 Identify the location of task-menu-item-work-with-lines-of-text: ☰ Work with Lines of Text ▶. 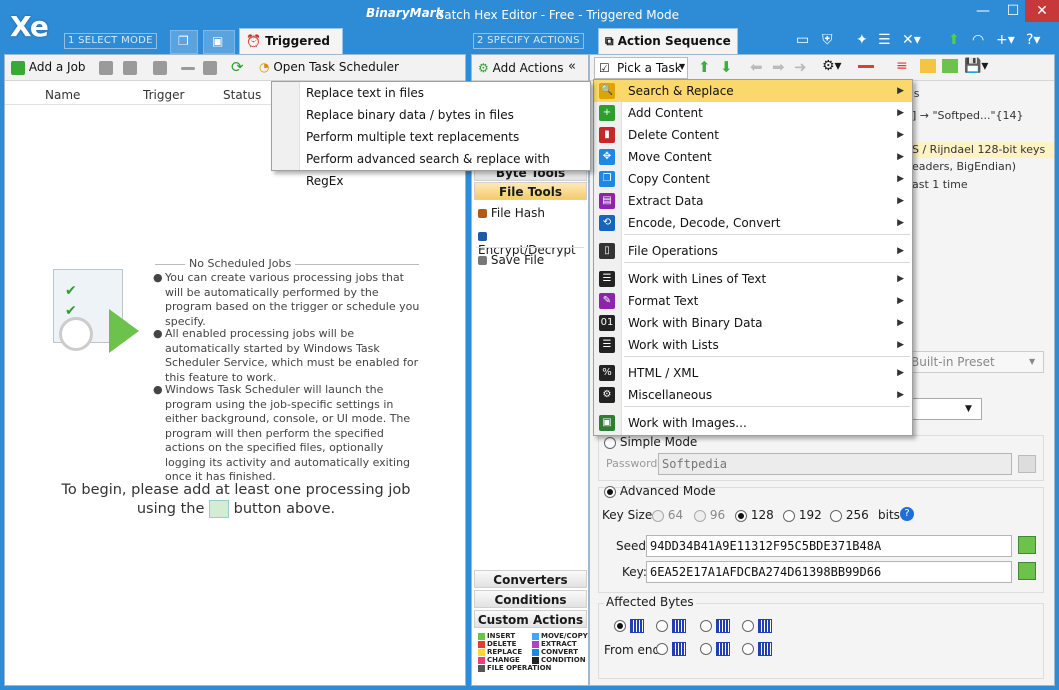
(753, 279).